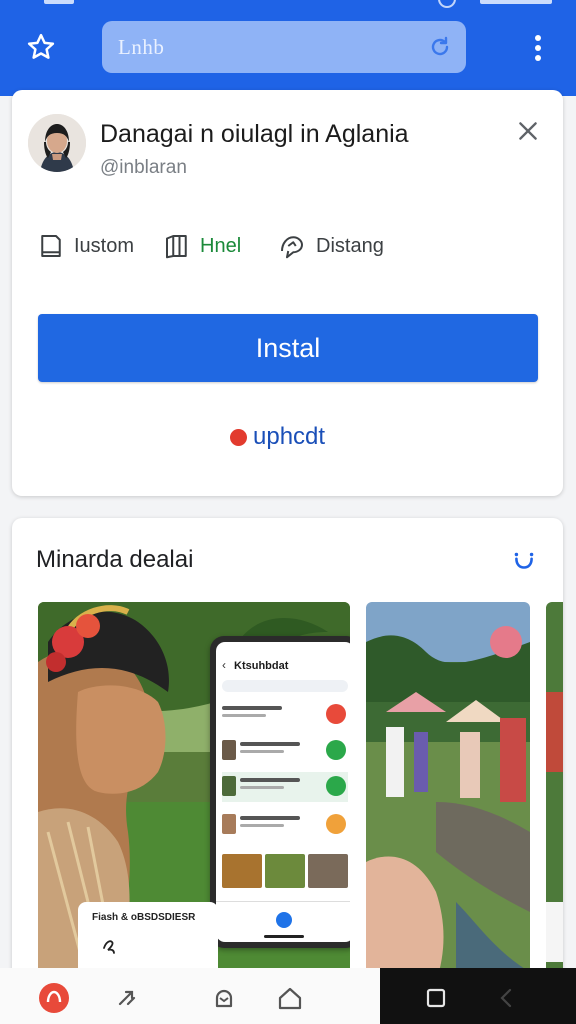 The image size is (576, 1024). Describe the element at coordinates (41, 47) in the screenshot. I see `bookmark-star-icon` at that location.